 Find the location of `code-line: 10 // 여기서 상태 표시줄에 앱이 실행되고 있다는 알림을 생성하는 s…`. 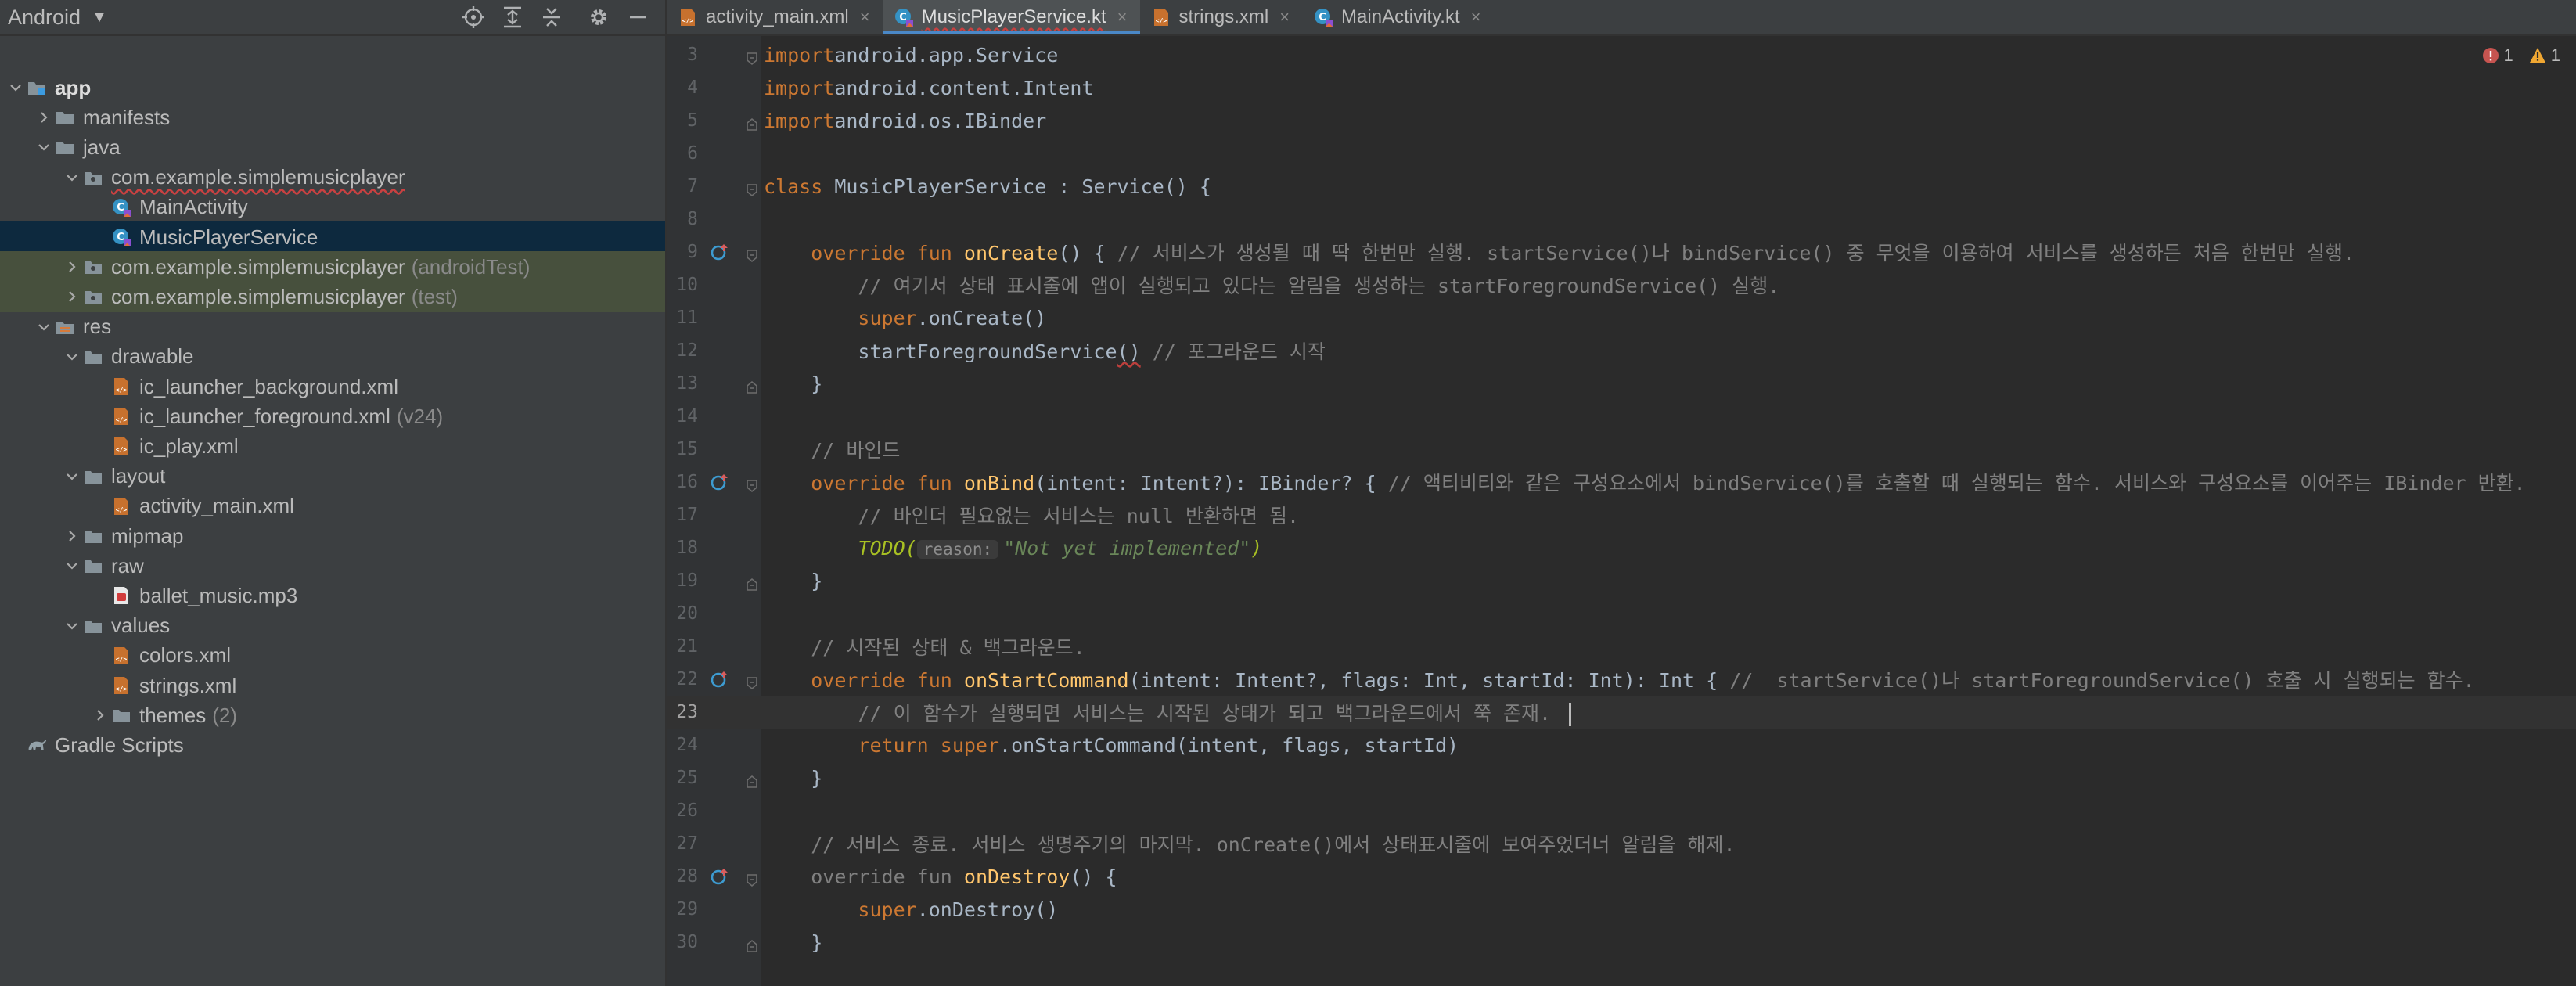

code-line: 10 // 여기서 상태 표시줄에 앱이 실행되고 있다는 알림을 생성하는 s… is located at coordinates (1621, 284).